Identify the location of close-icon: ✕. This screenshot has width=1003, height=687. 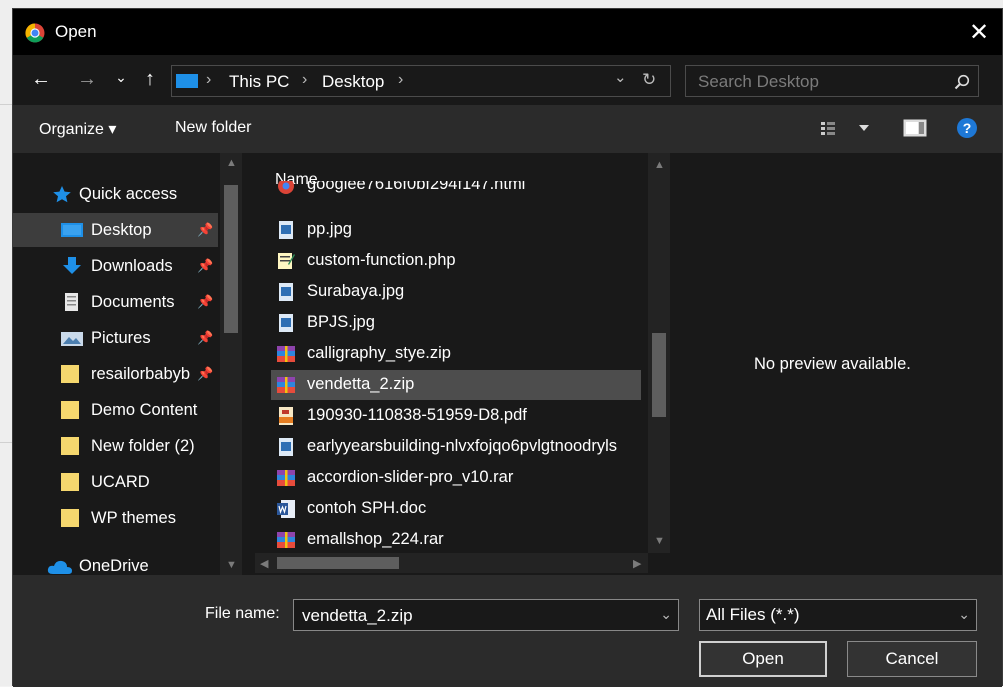
(979, 32).